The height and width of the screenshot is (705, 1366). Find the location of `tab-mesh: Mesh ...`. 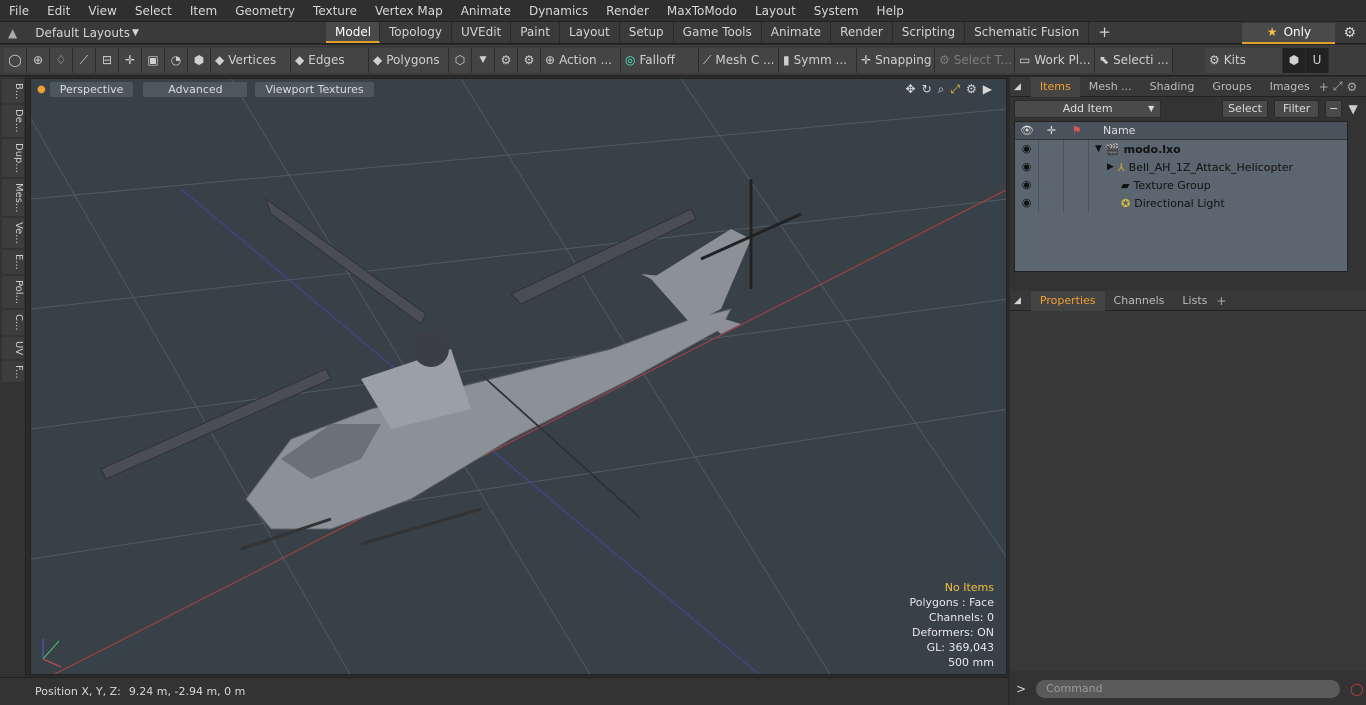

tab-mesh: Mesh ... is located at coordinates (1110, 87).